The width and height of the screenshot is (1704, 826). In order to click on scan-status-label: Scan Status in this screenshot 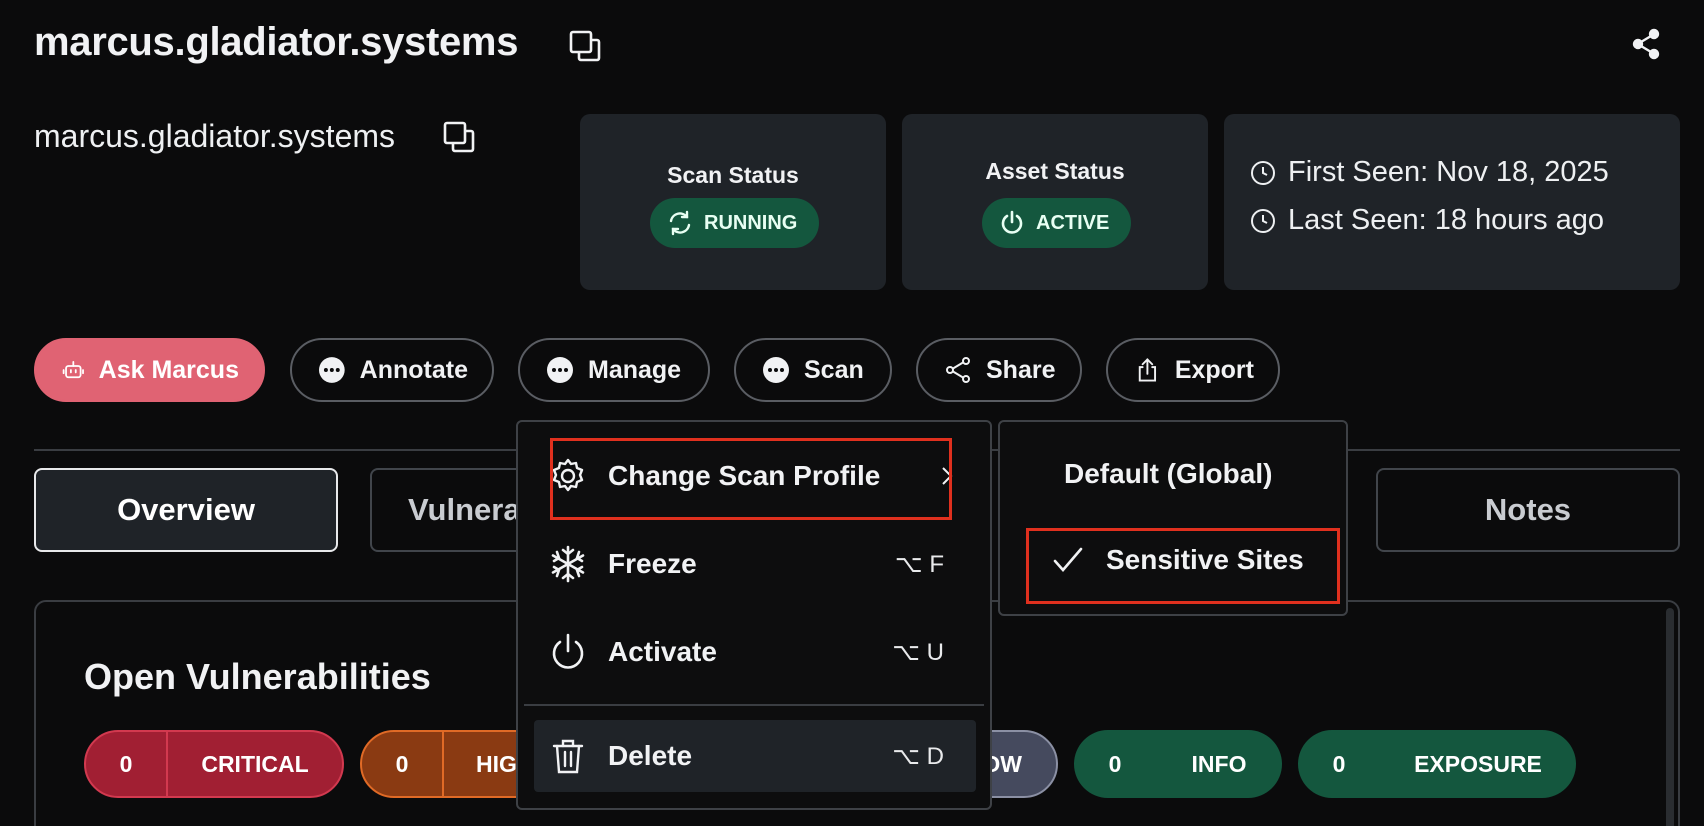, I will do `click(733, 175)`.